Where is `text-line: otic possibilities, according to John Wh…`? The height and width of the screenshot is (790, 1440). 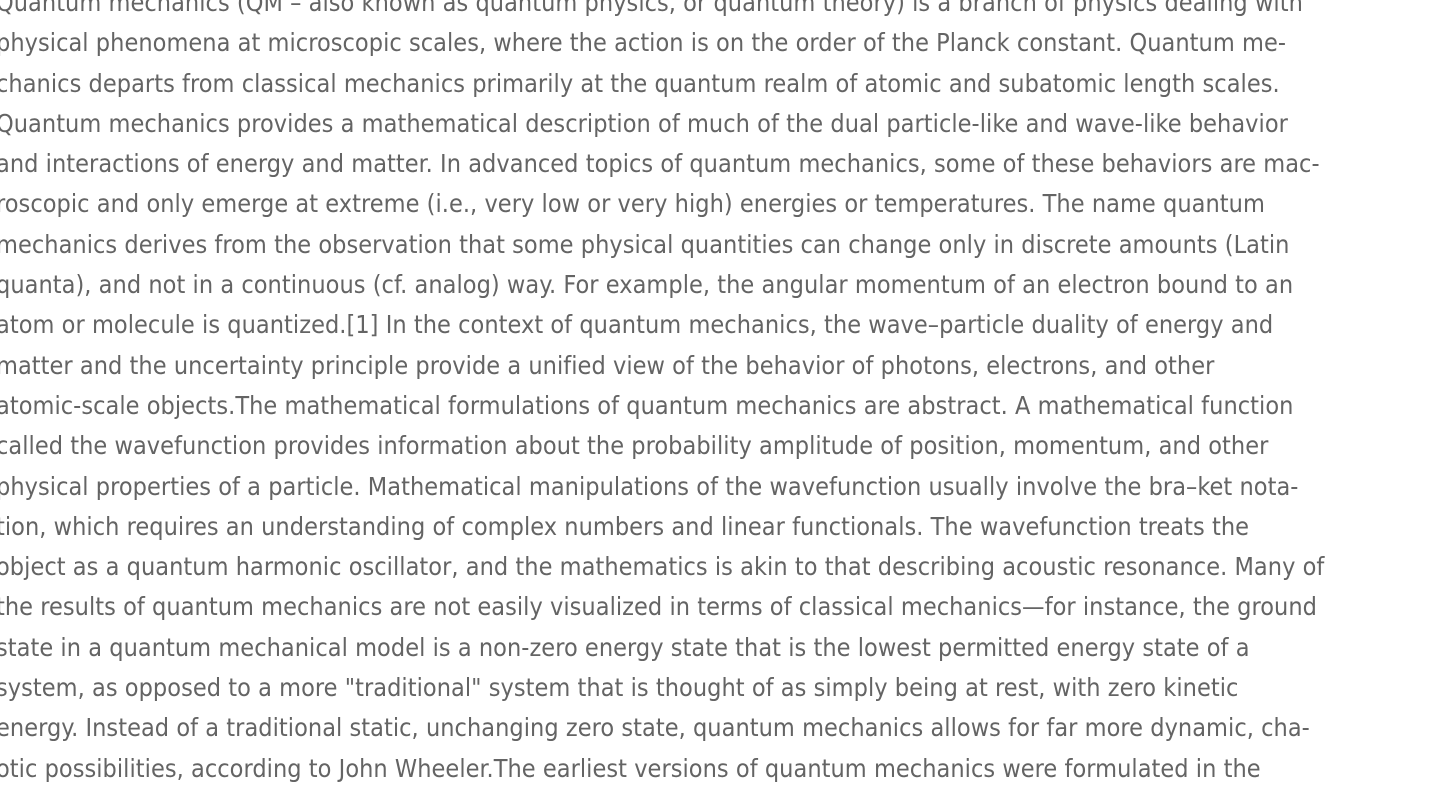
text-line: otic possibilities, according to John Wh… is located at coordinates (630, 768).